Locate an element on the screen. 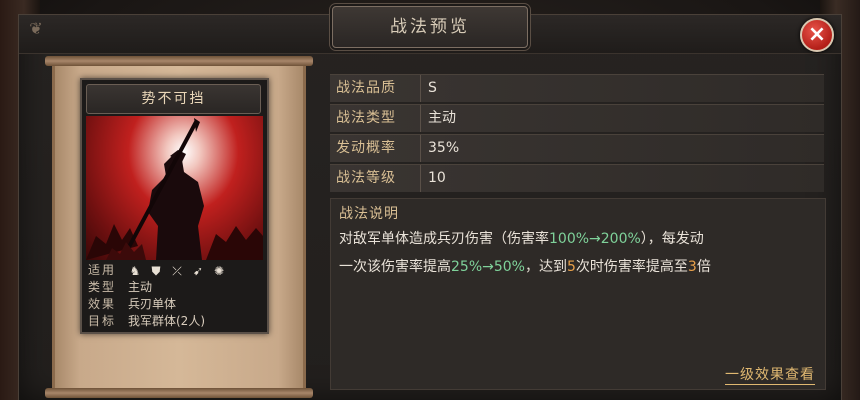 The width and height of the screenshot is (860, 400). shield-icon: ⛊ is located at coordinates (156, 271).